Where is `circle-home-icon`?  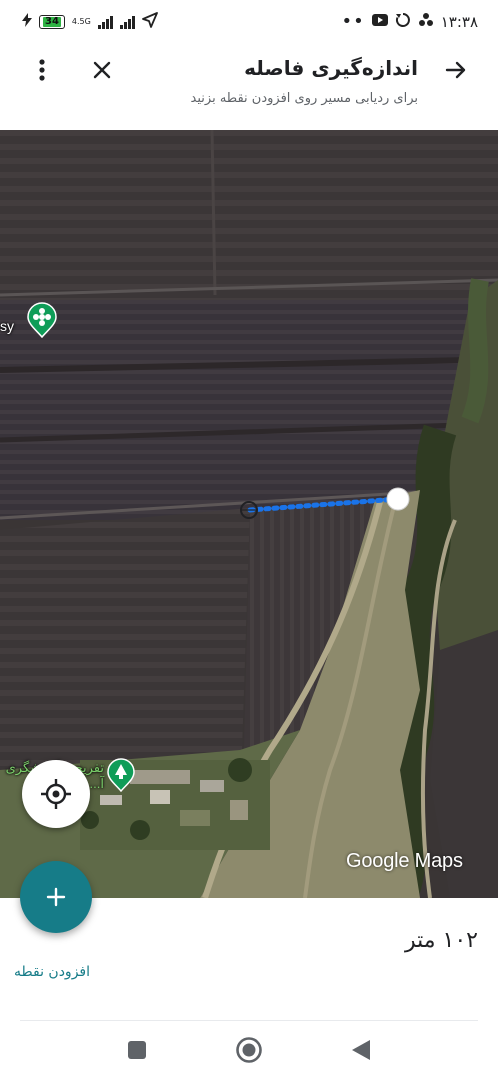
circle-home-icon is located at coordinates (249, 1050).